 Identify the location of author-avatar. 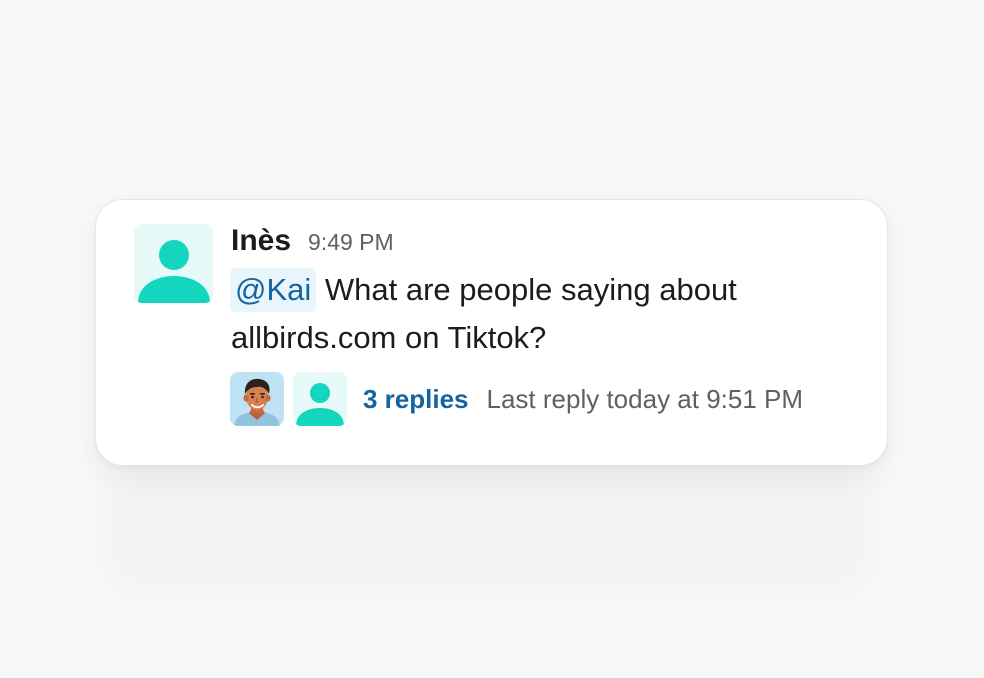
(173, 263).